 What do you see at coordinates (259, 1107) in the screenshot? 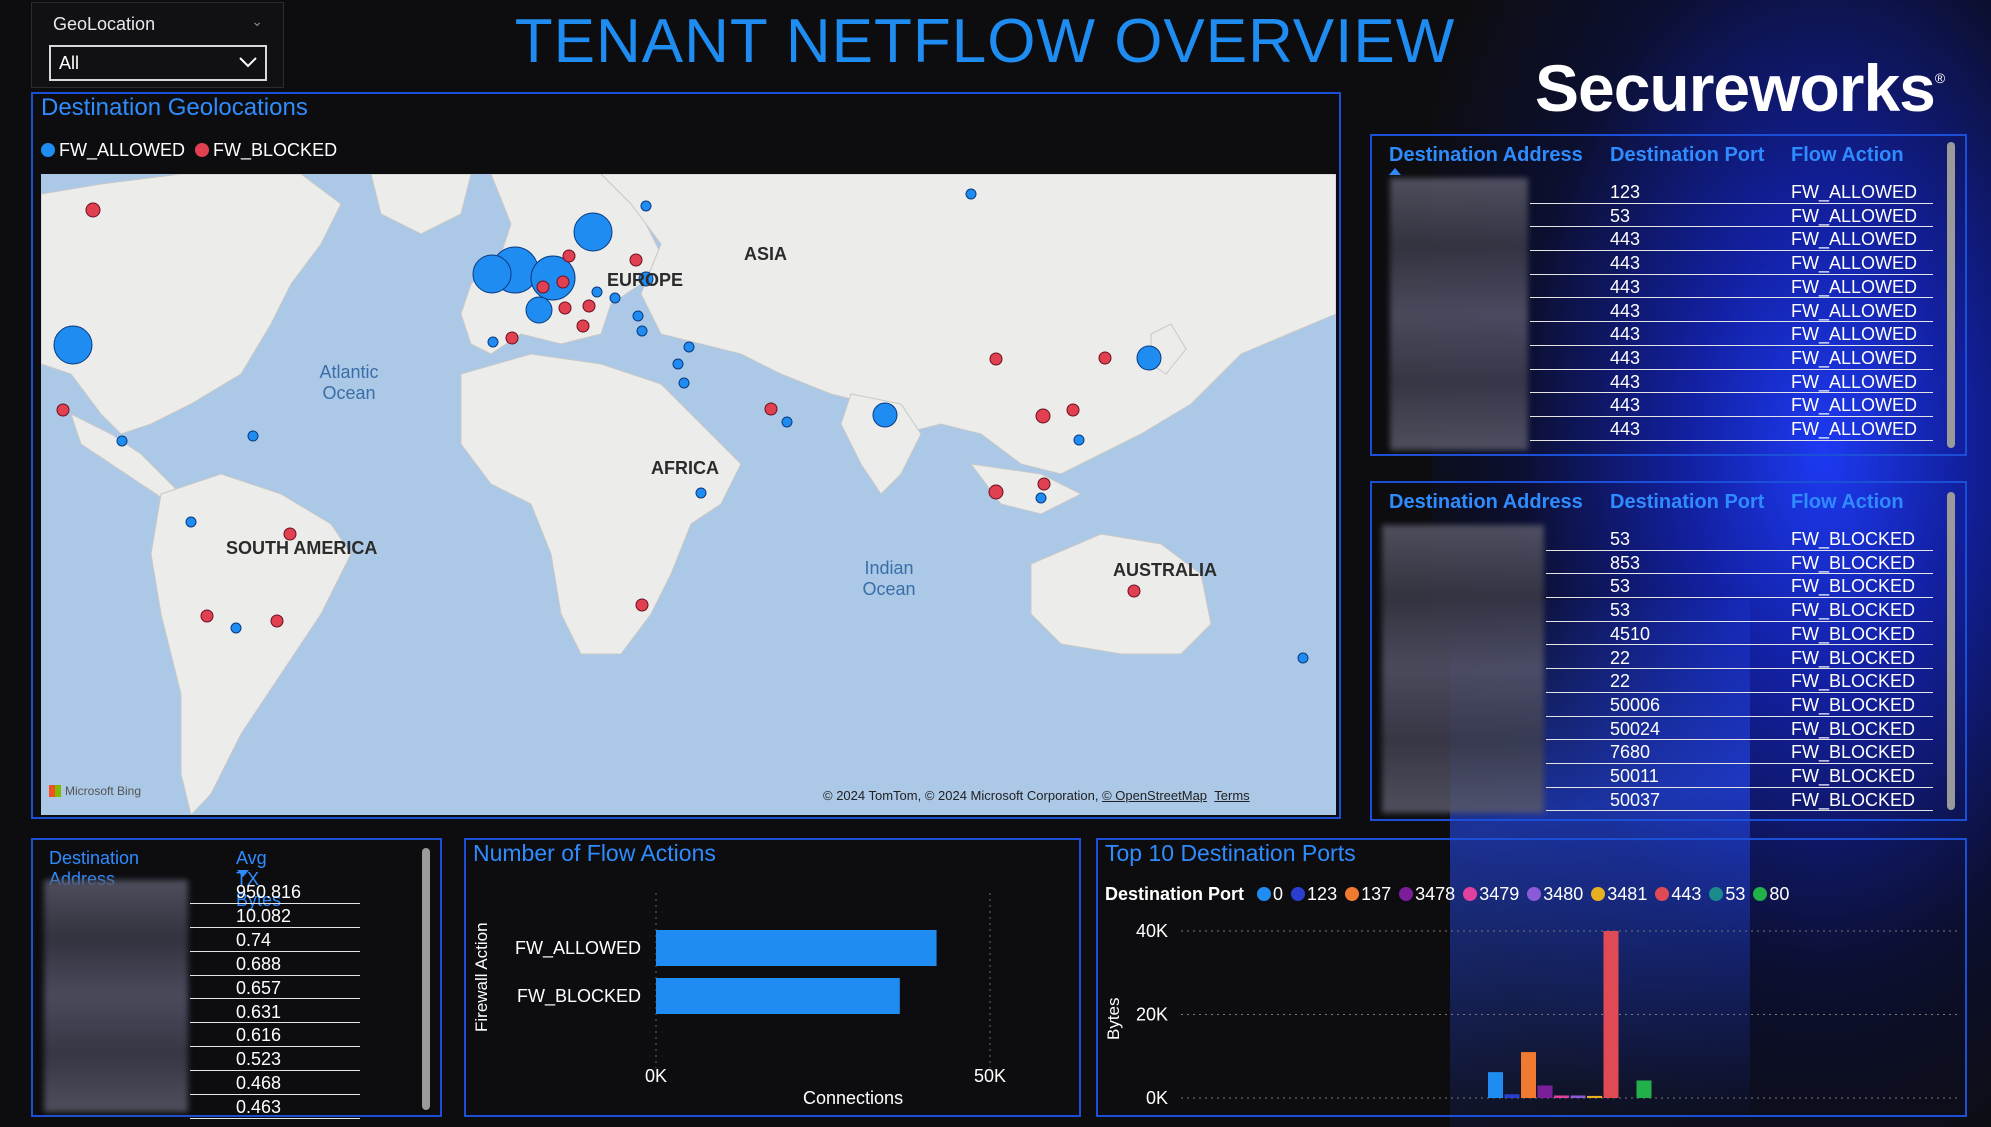
I see `cell-avg-tx-bytes: 0.463` at bounding box center [259, 1107].